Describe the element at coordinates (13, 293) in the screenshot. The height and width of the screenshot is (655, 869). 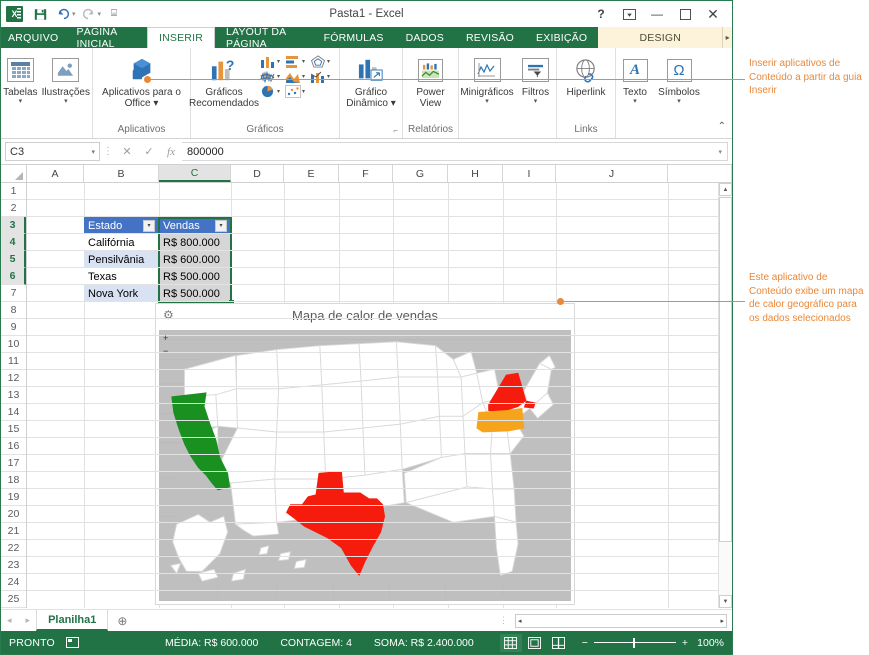
I see `row-header-7: 7` at that location.